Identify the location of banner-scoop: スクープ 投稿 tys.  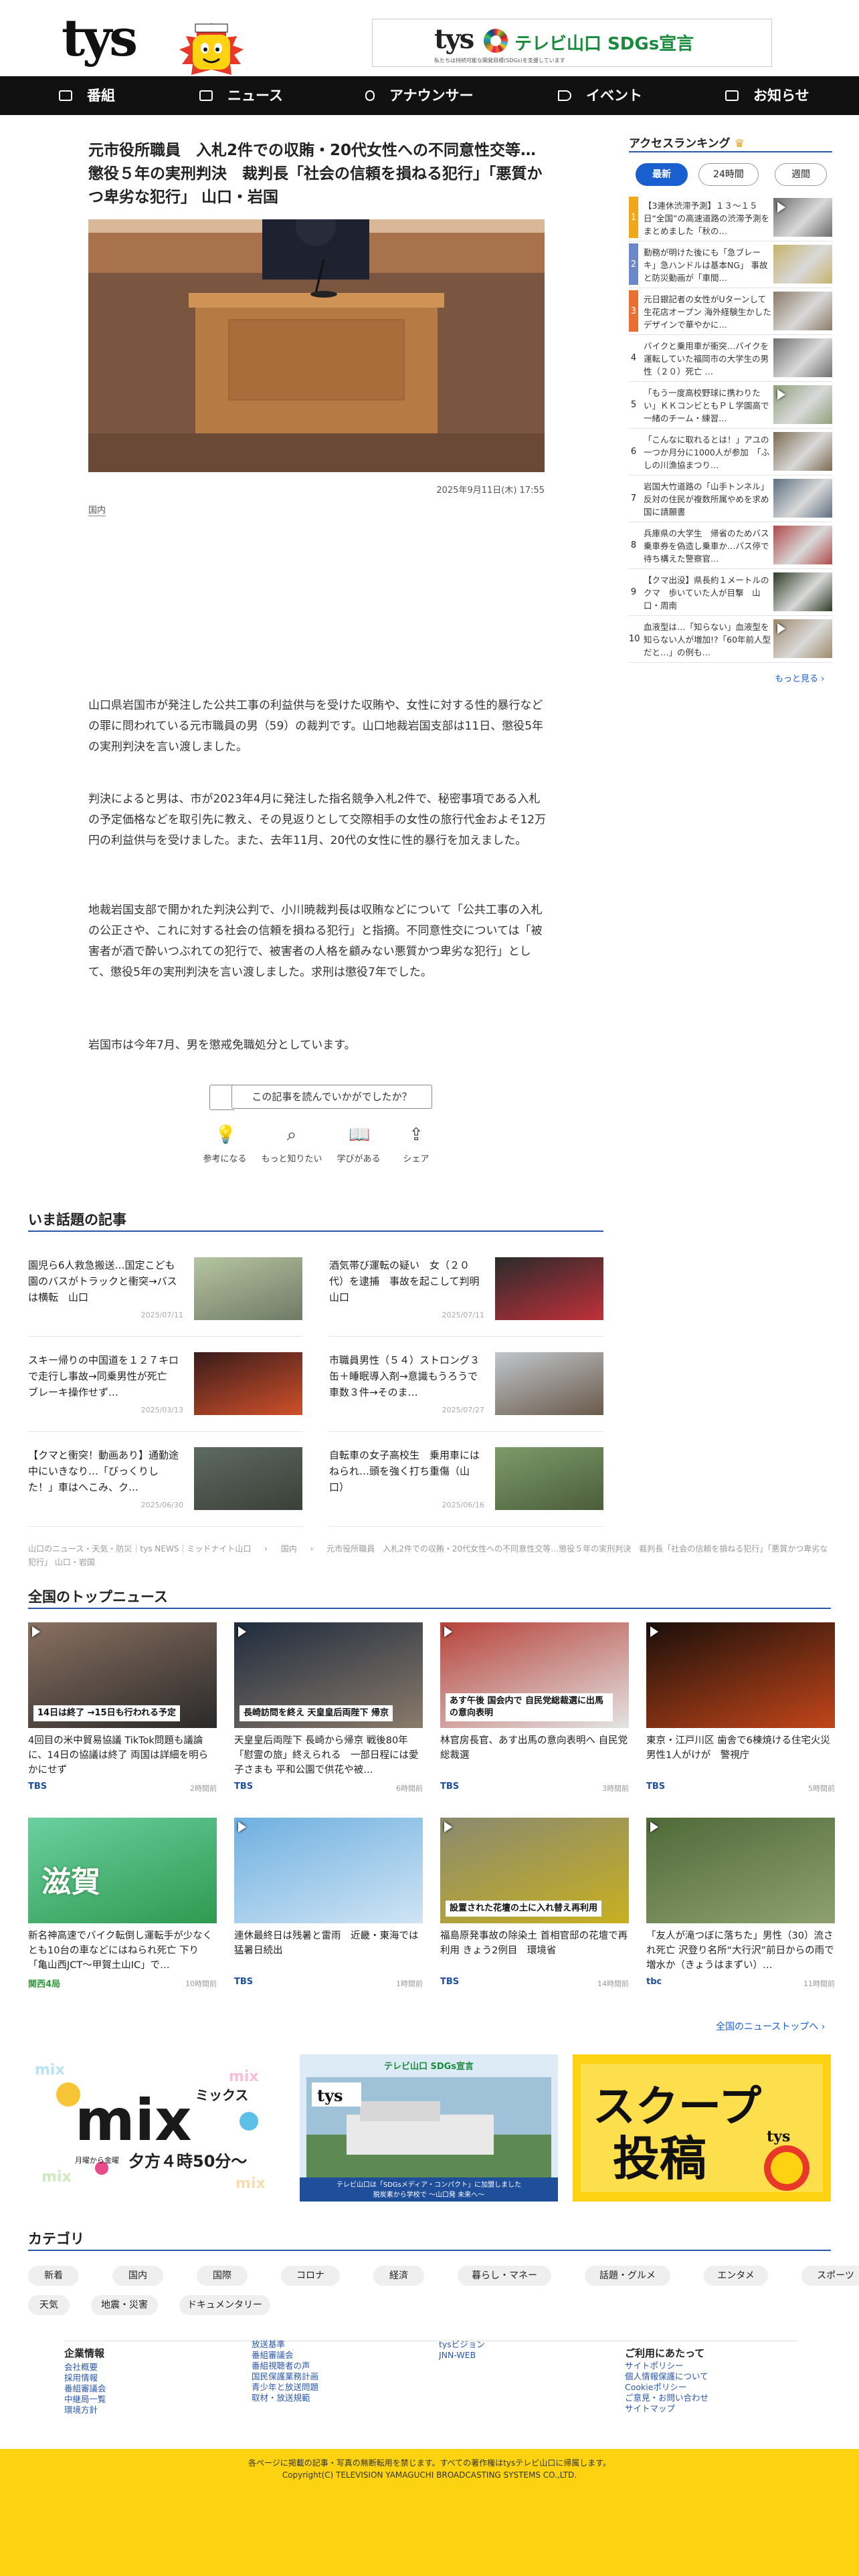
(702, 2128).